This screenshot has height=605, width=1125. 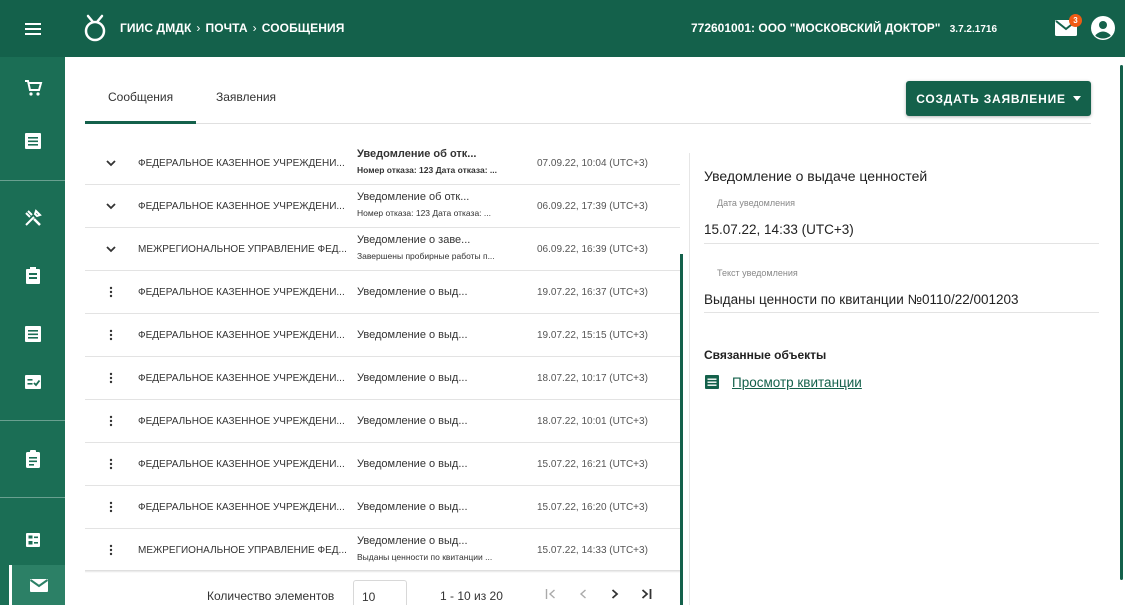 I want to click on clipboard-icon, so click(x=32, y=459).